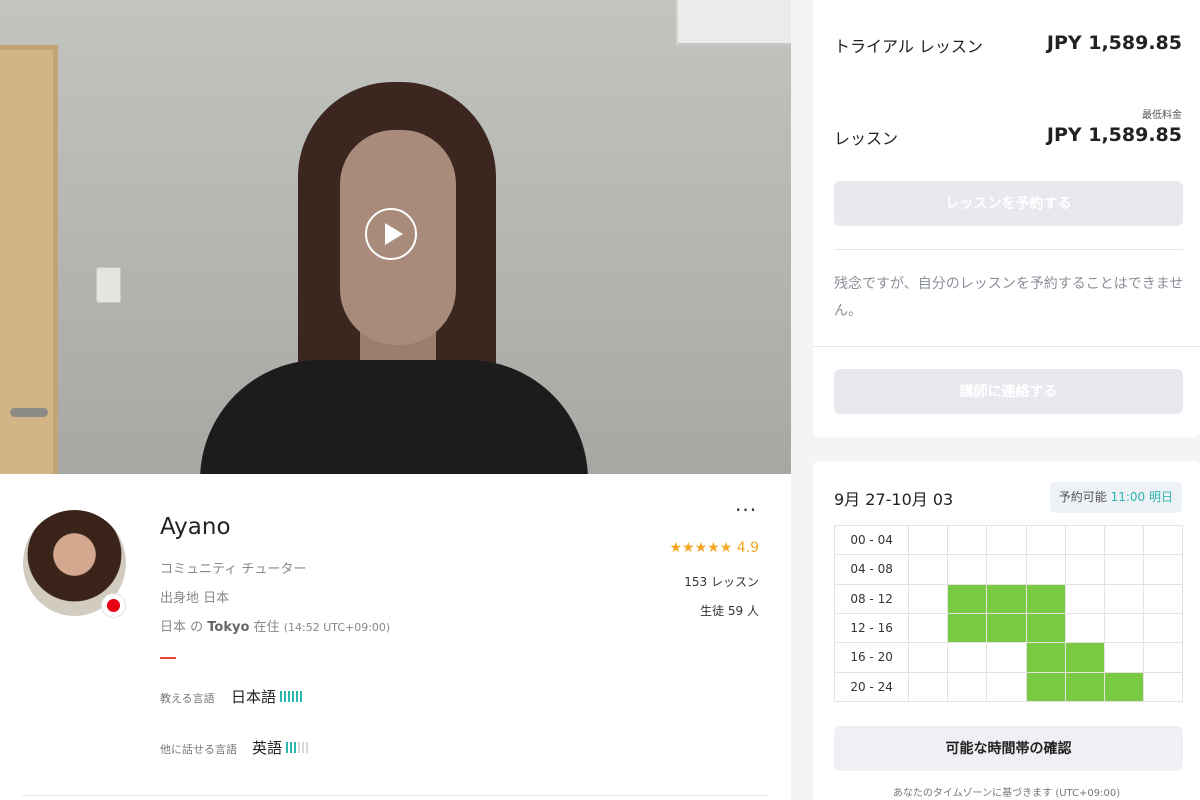 This screenshot has height=800, width=1200. What do you see at coordinates (113, 605) in the screenshot?
I see `japan-flag-icon` at bounding box center [113, 605].